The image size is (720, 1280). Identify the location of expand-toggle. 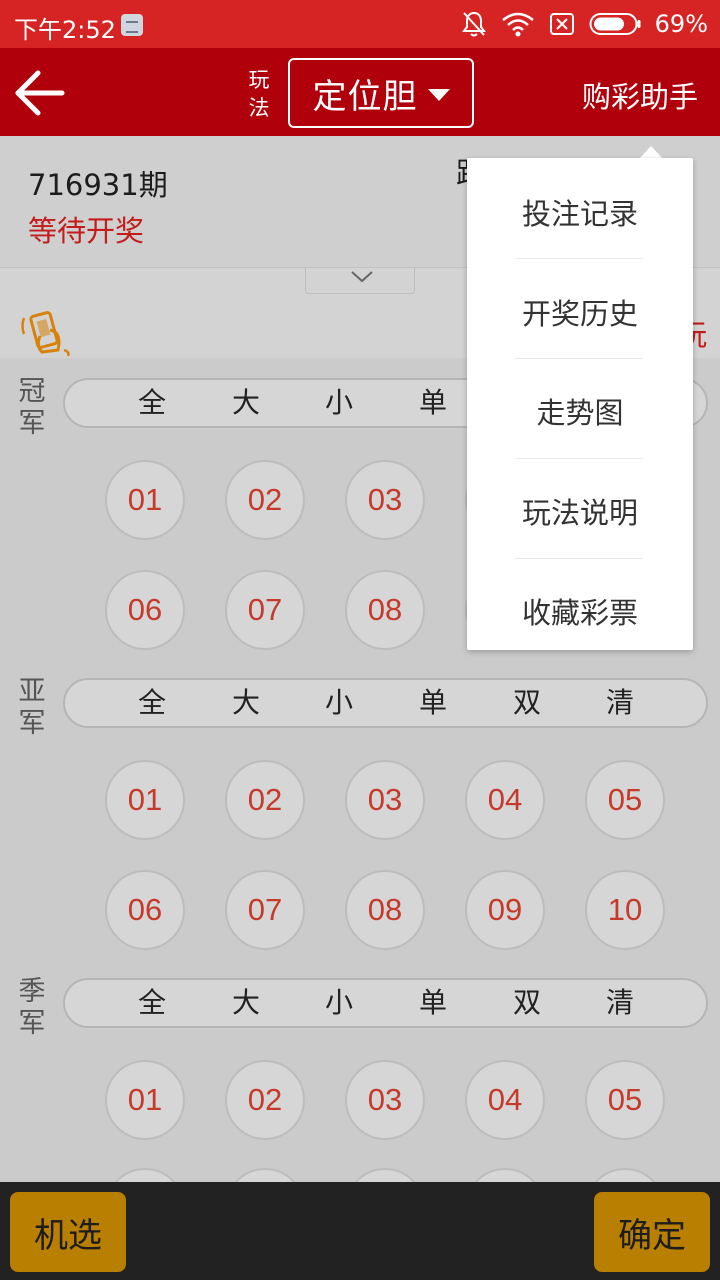
(360, 281).